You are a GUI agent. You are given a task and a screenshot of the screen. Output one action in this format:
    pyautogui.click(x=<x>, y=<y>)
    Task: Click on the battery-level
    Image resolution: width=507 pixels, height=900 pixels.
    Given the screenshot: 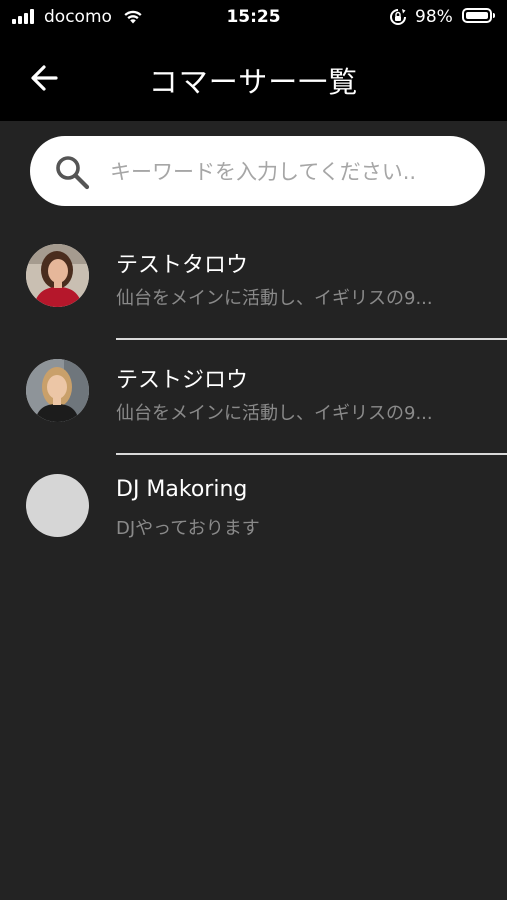 What is the action you would take?
    pyautogui.click(x=477, y=15)
    